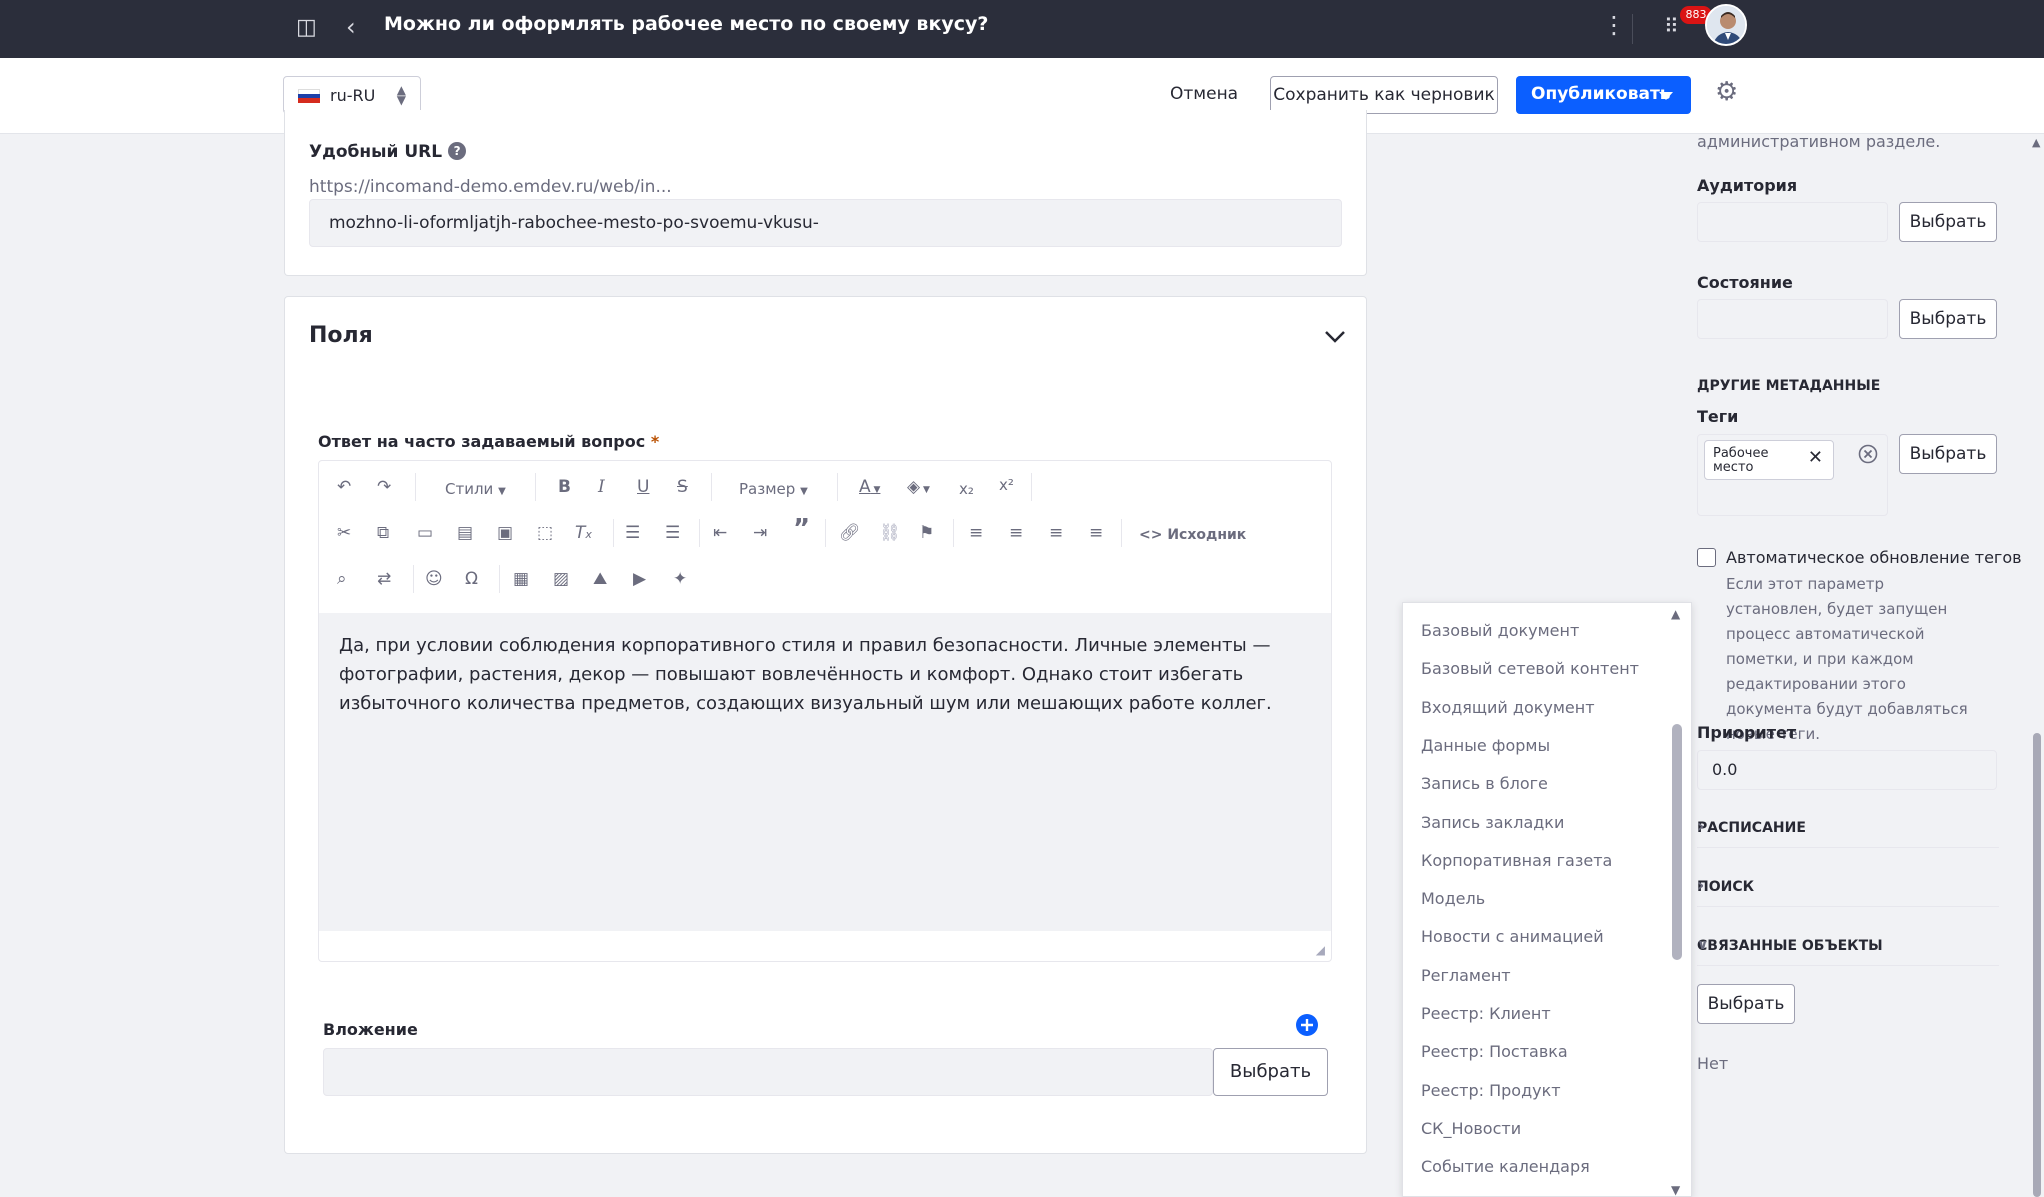  What do you see at coordinates (760, 533) in the screenshot?
I see `indent-icon: ⇥` at bounding box center [760, 533].